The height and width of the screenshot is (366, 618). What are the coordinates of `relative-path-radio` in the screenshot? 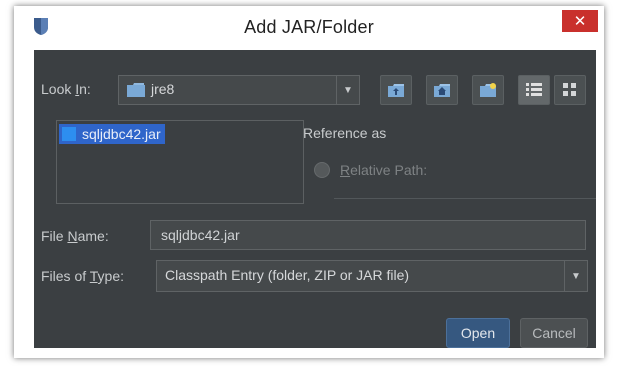 It's located at (322, 170).